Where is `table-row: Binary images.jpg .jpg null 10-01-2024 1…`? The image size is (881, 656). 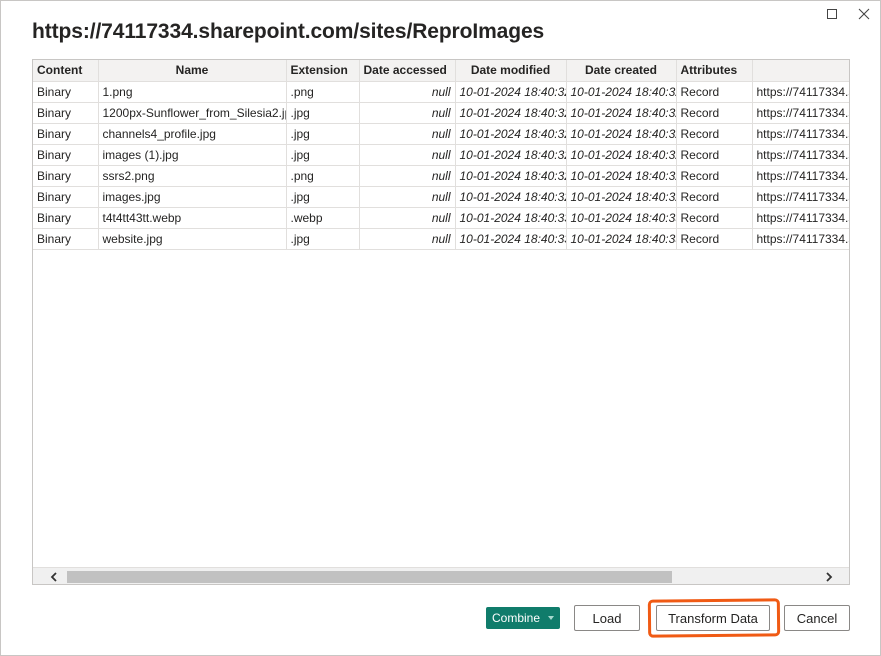
table-row: Binary images.jpg .jpg null 10-01-2024 1… is located at coordinates (441, 197).